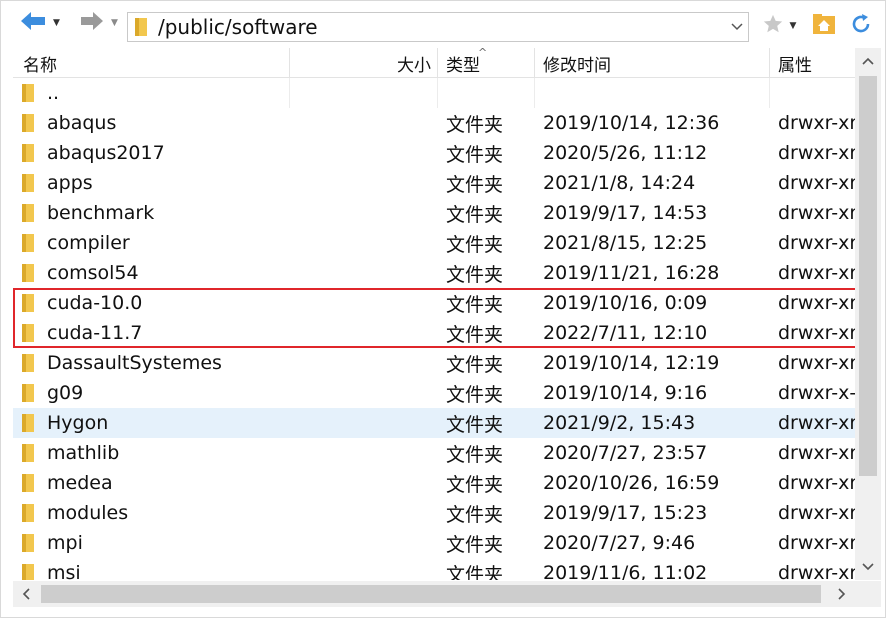  I want to click on refresh-button, so click(861, 26).